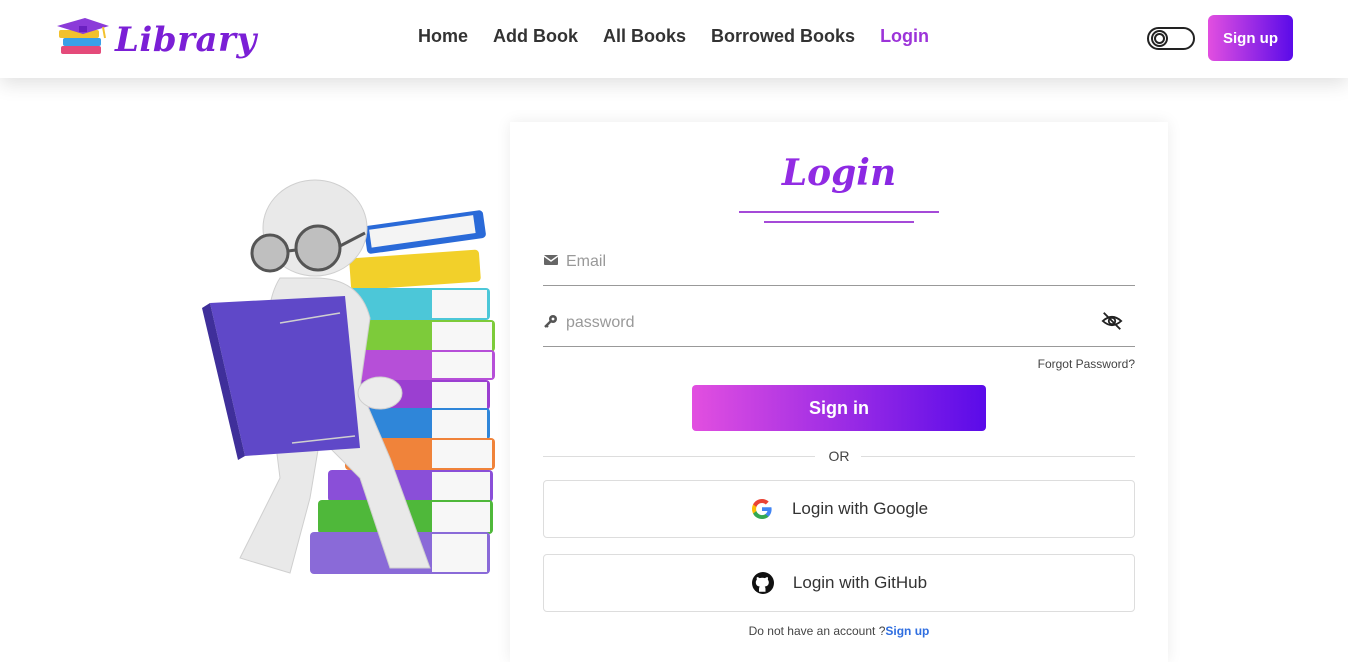 This screenshot has height=662, width=1348. What do you see at coordinates (443, 36) in the screenshot?
I see `nav-home: Home` at bounding box center [443, 36].